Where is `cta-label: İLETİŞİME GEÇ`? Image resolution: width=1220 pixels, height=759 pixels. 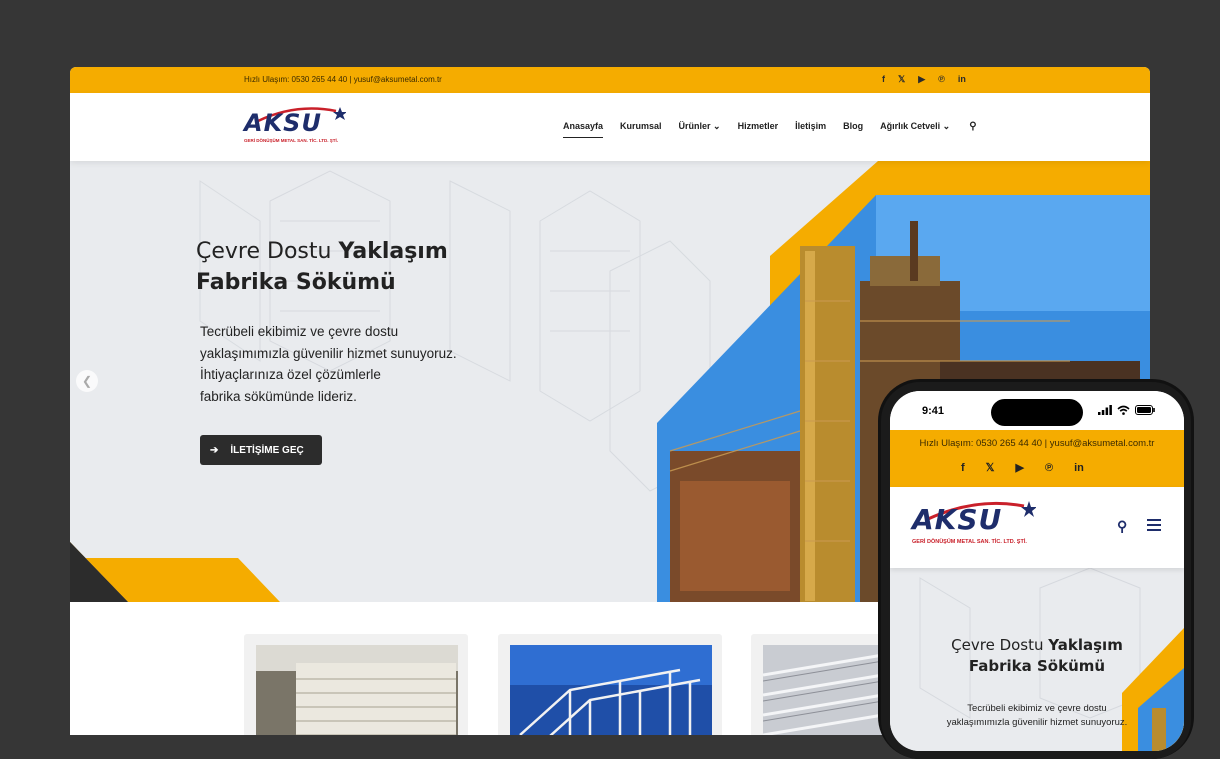 cta-label: İLETİŞİME GEÇ is located at coordinates (267, 450).